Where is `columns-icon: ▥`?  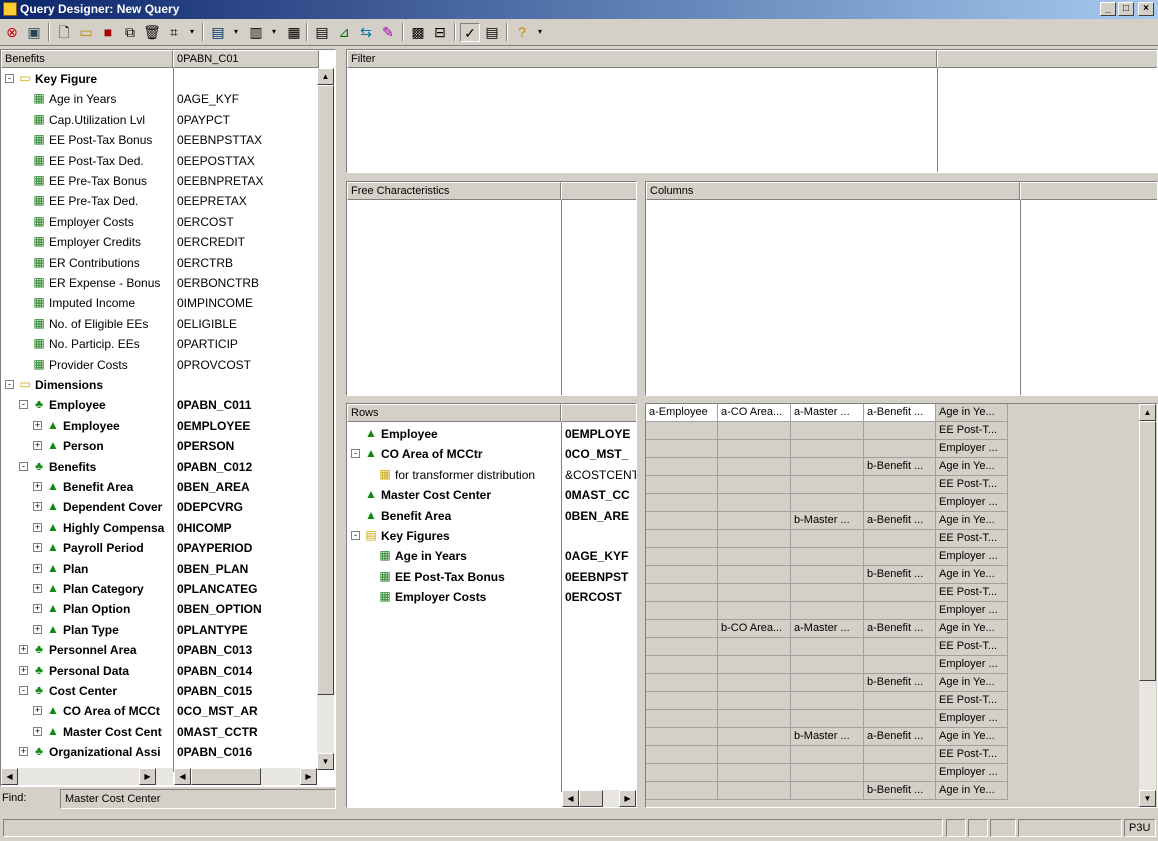 columns-icon: ▥ is located at coordinates (256, 32).